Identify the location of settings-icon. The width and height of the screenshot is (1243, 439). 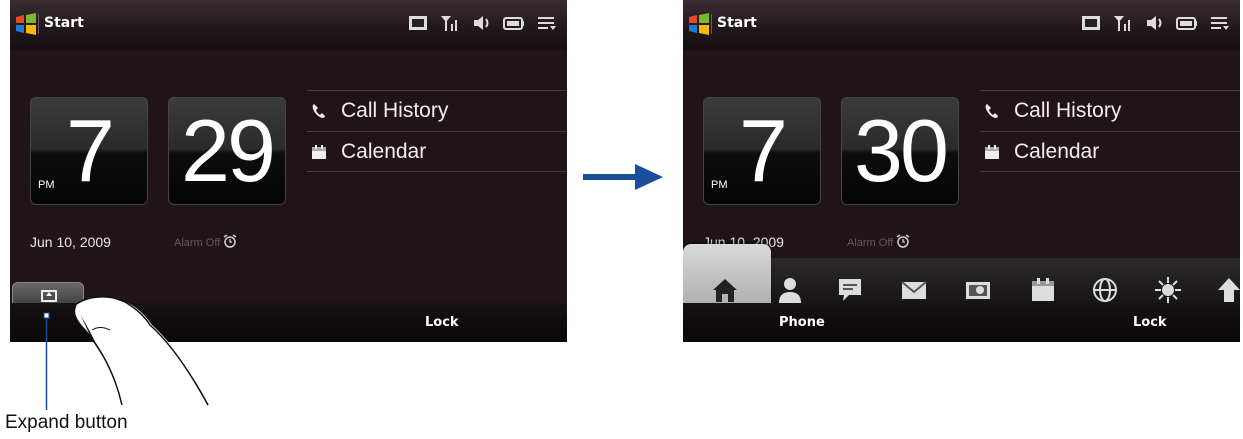
(1227, 290).